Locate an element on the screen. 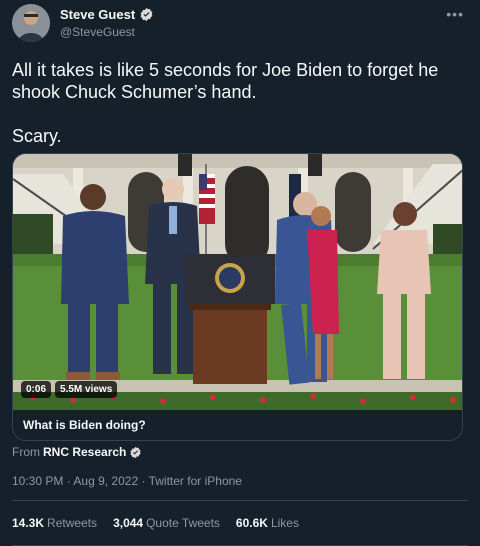 Image resolution: width=480 pixels, height=546 pixels. author-handle: @SteveGuest is located at coordinates (107, 32).